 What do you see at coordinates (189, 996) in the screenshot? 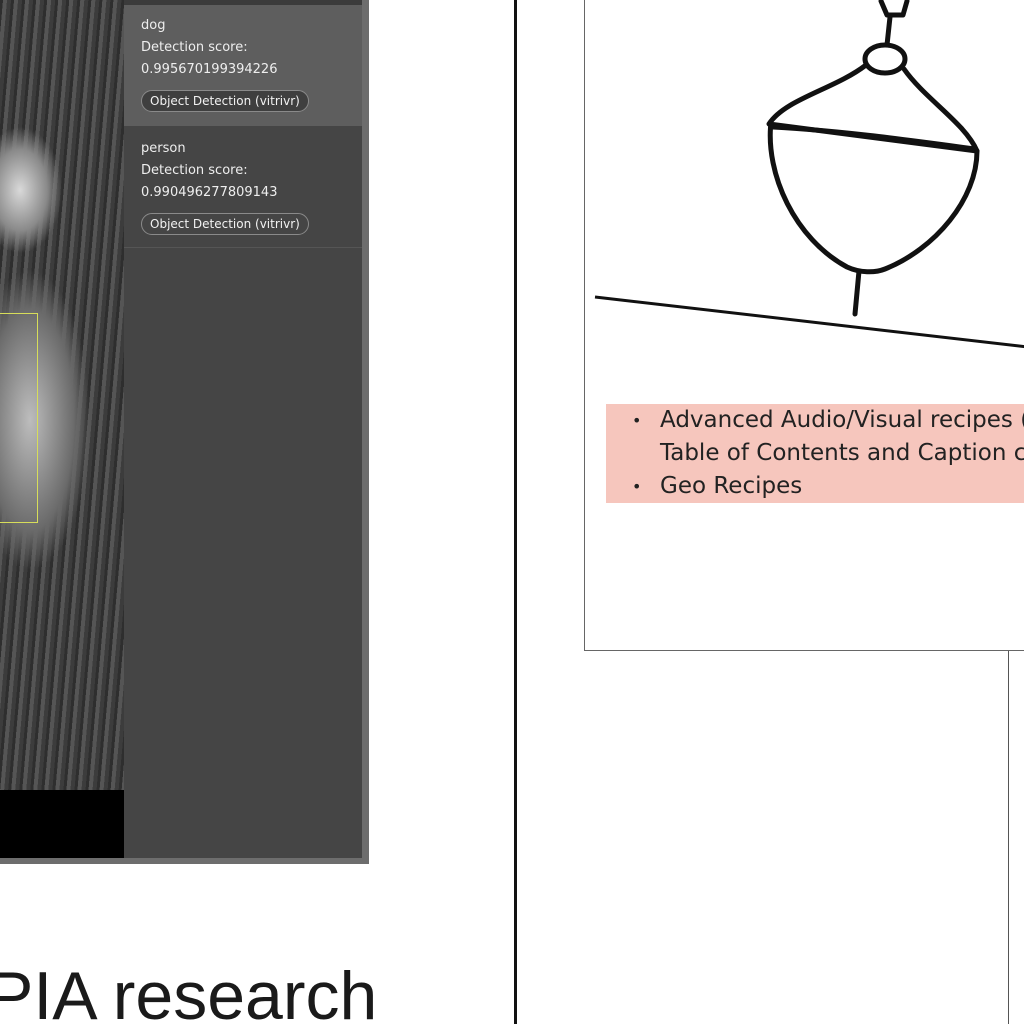
I see `slide-caption-text: PIA research` at bounding box center [189, 996].